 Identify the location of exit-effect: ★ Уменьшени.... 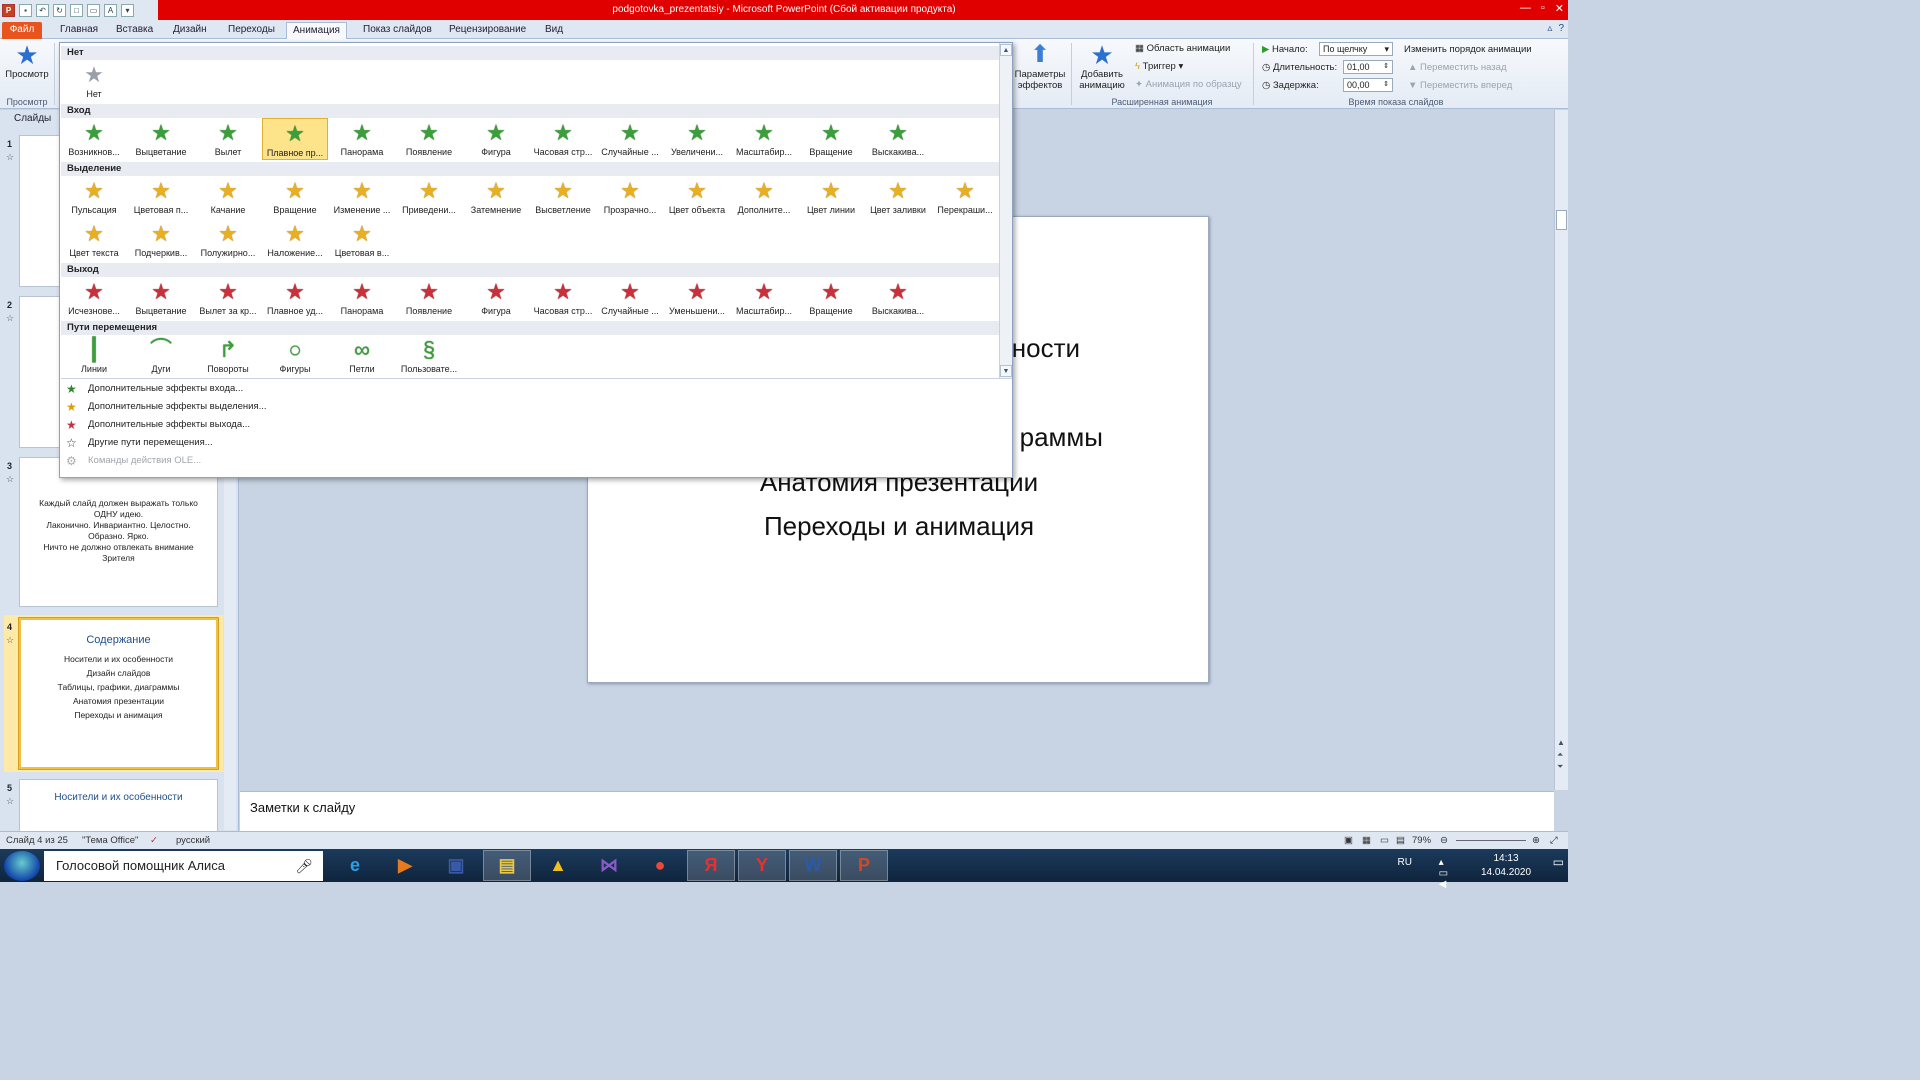
(697, 298).